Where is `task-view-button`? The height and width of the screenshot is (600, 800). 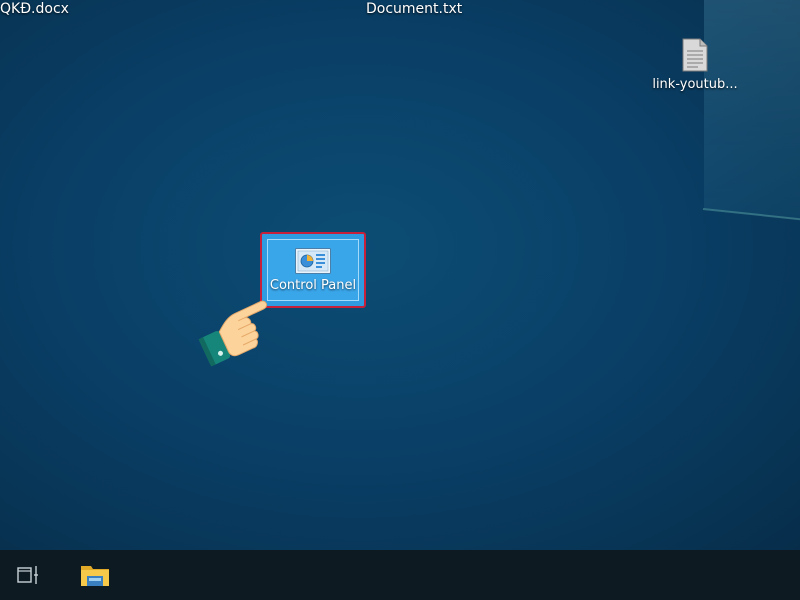
task-view-button is located at coordinates (28, 575).